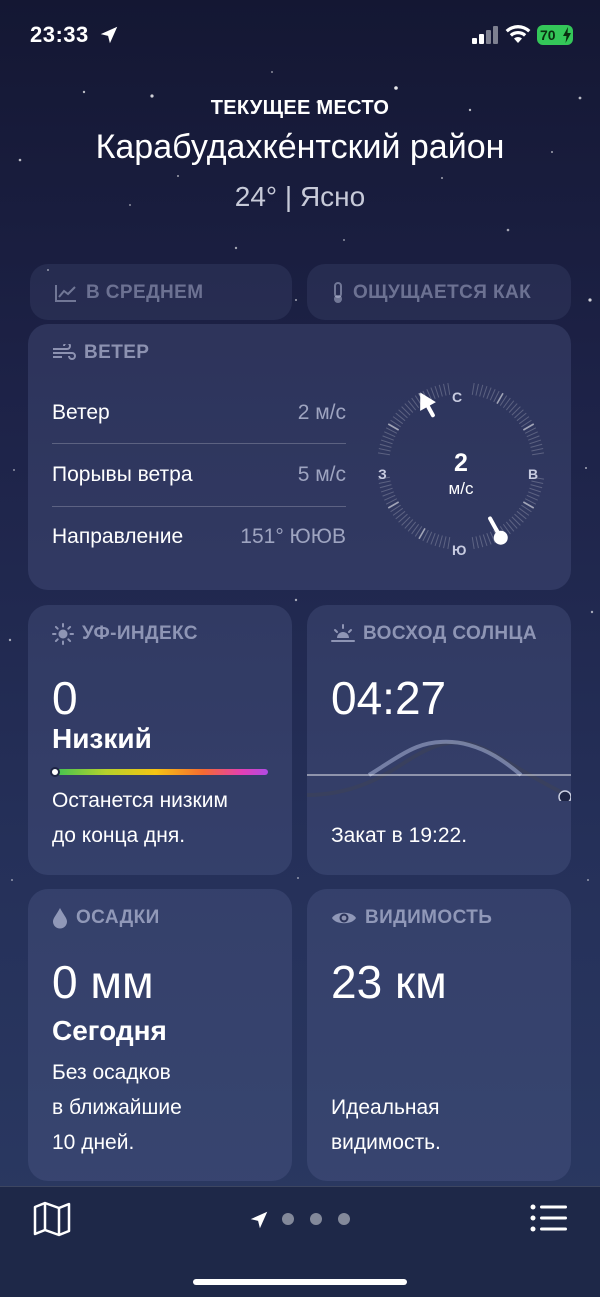 The width and height of the screenshot is (600, 1297). What do you see at coordinates (64, 352) in the screenshot?
I see `wind-icon` at bounding box center [64, 352].